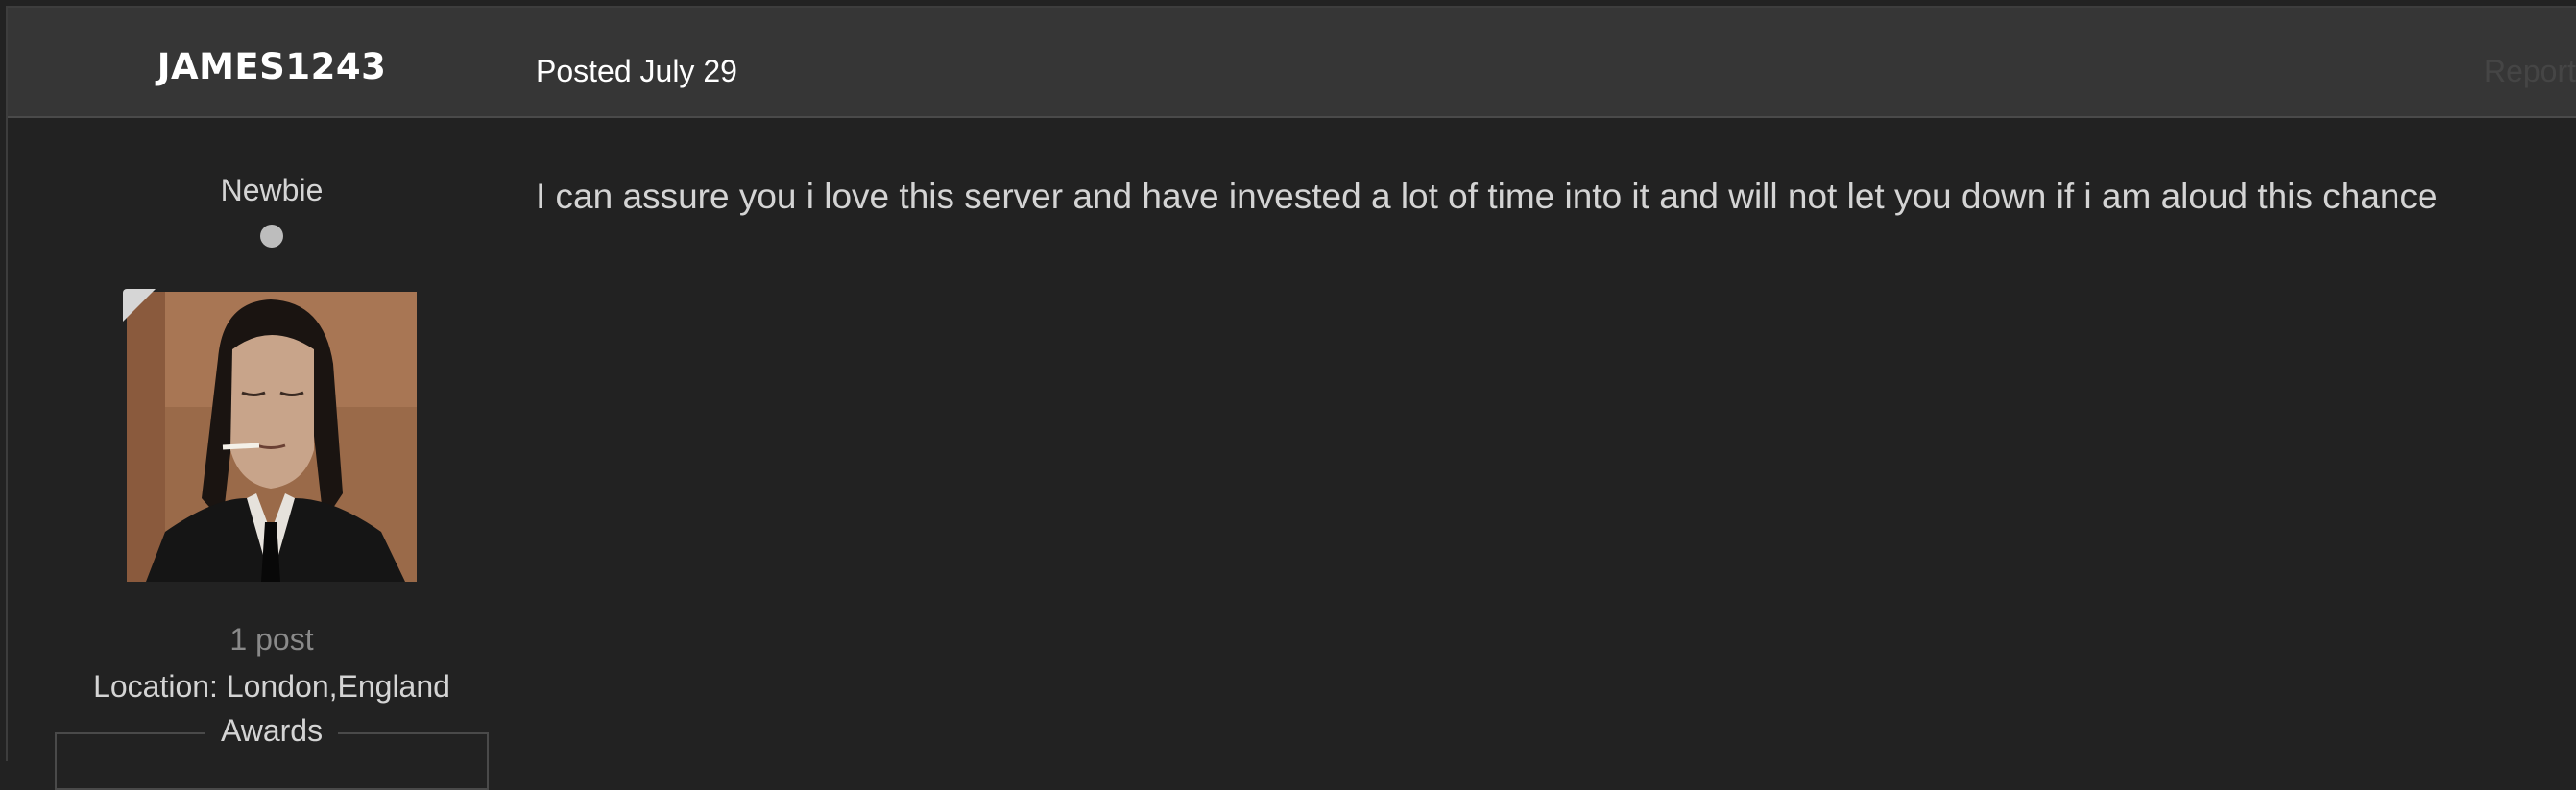 This screenshot has width=2576, height=790. Describe the element at coordinates (636, 71) in the screenshot. I see `posted-date-link: Posted July 29` at that location.